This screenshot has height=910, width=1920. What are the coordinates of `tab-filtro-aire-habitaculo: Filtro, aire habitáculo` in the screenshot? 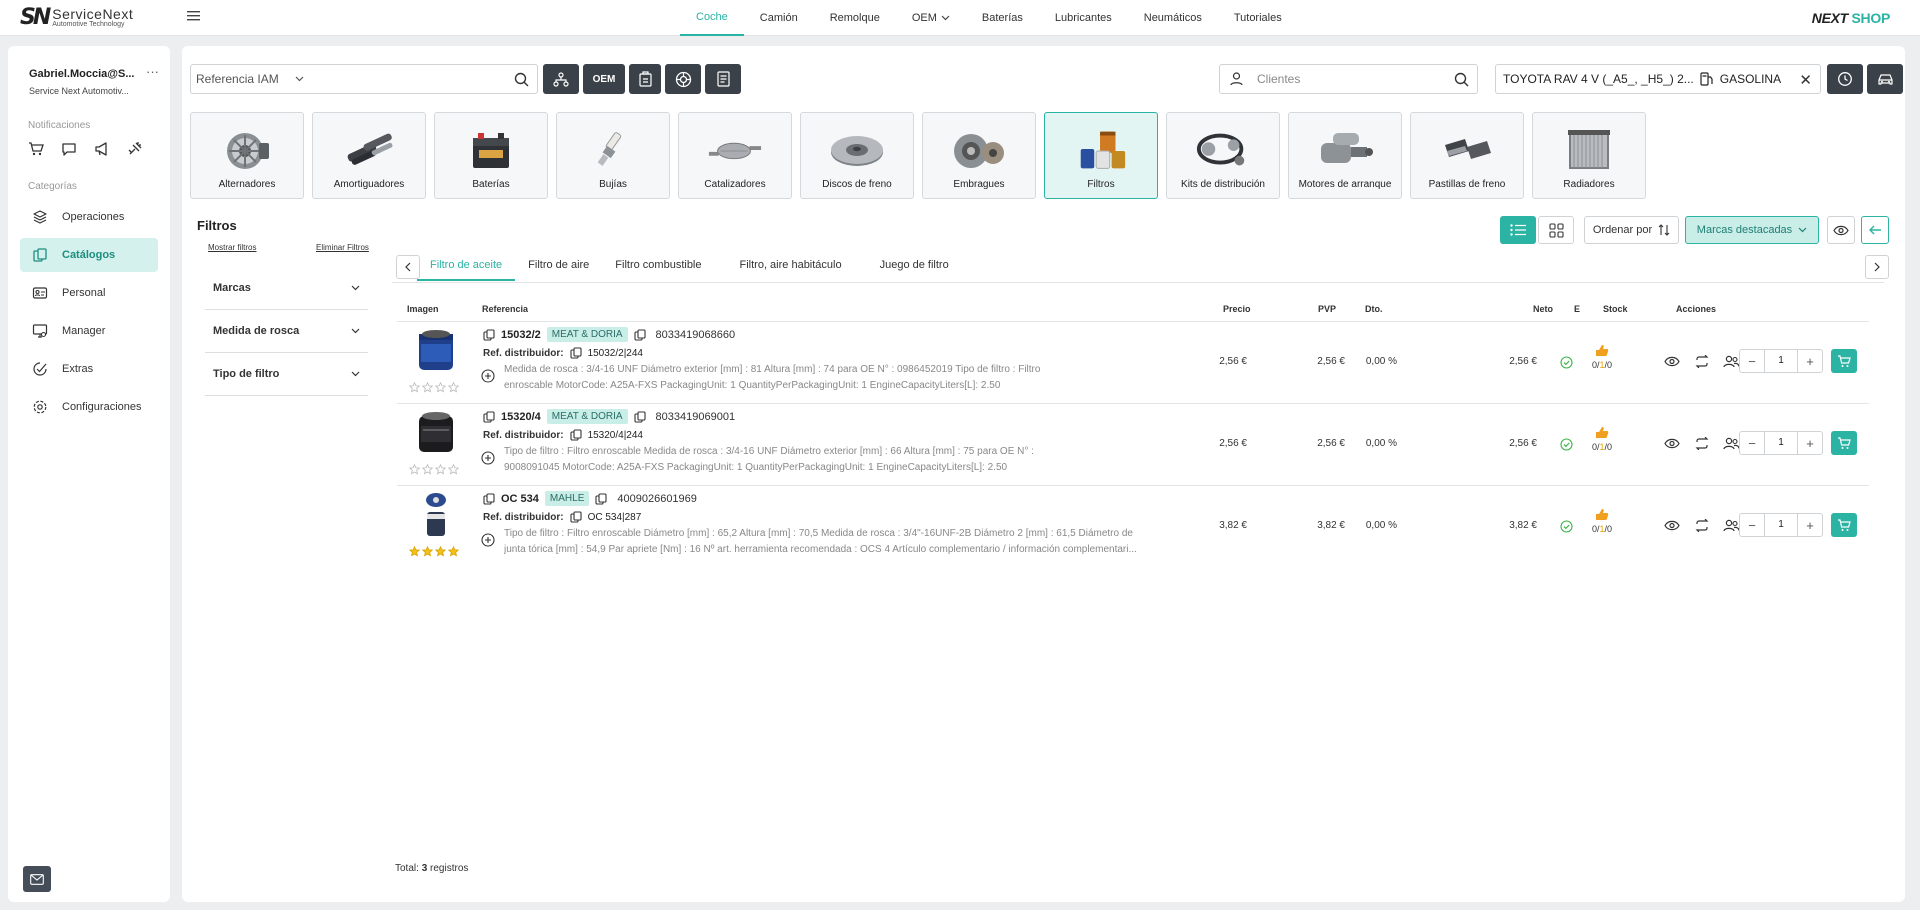 It's located at (791, 267).